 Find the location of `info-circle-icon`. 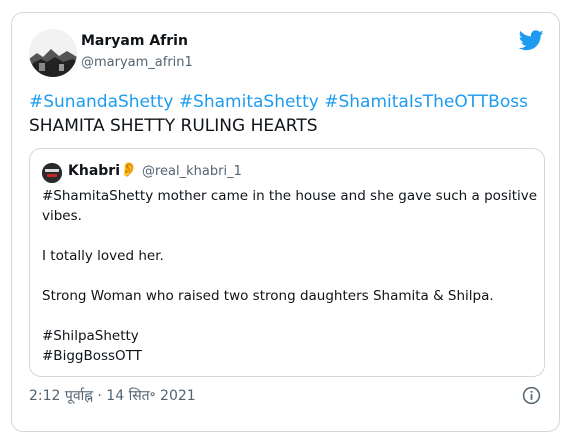

info-circle-icon is located at coordinates (531, 395).